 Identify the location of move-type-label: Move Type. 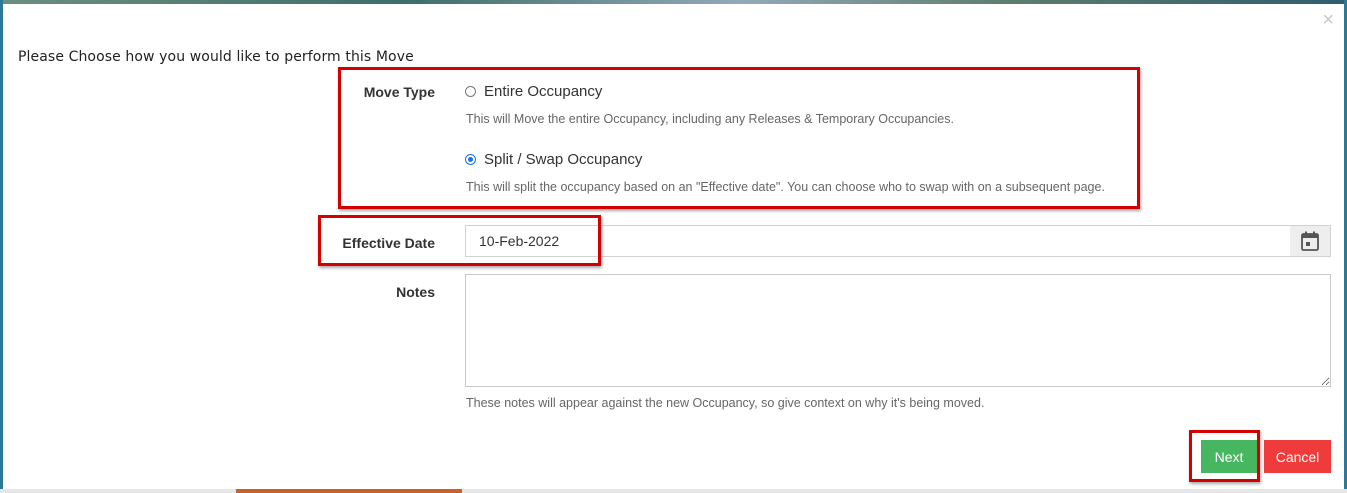
(399, 92).